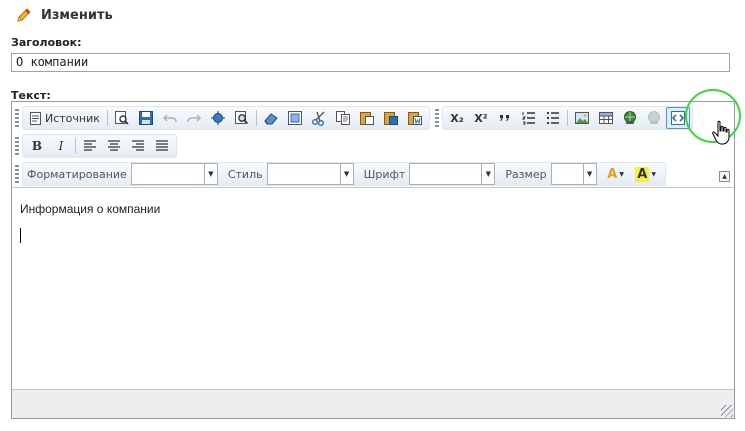 Image resolution: width=745 pixels, height=431 pixels. Describe the element at coordinates (481, 118) in the screenshot. I see `superscript-button: X²` at that location.